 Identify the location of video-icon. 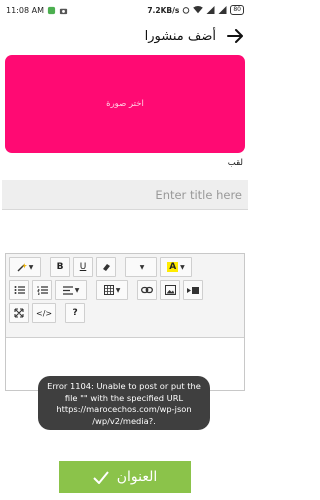
(193, 290).